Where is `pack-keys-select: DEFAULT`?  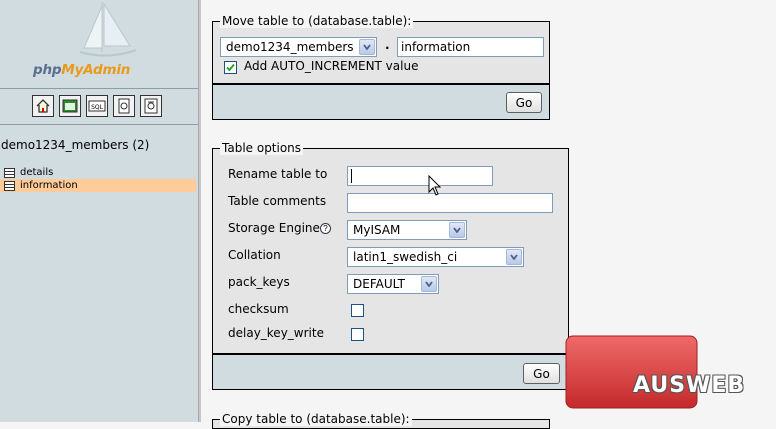 pack-keys-select: DEFAULT is located at coordinates (393, 284).